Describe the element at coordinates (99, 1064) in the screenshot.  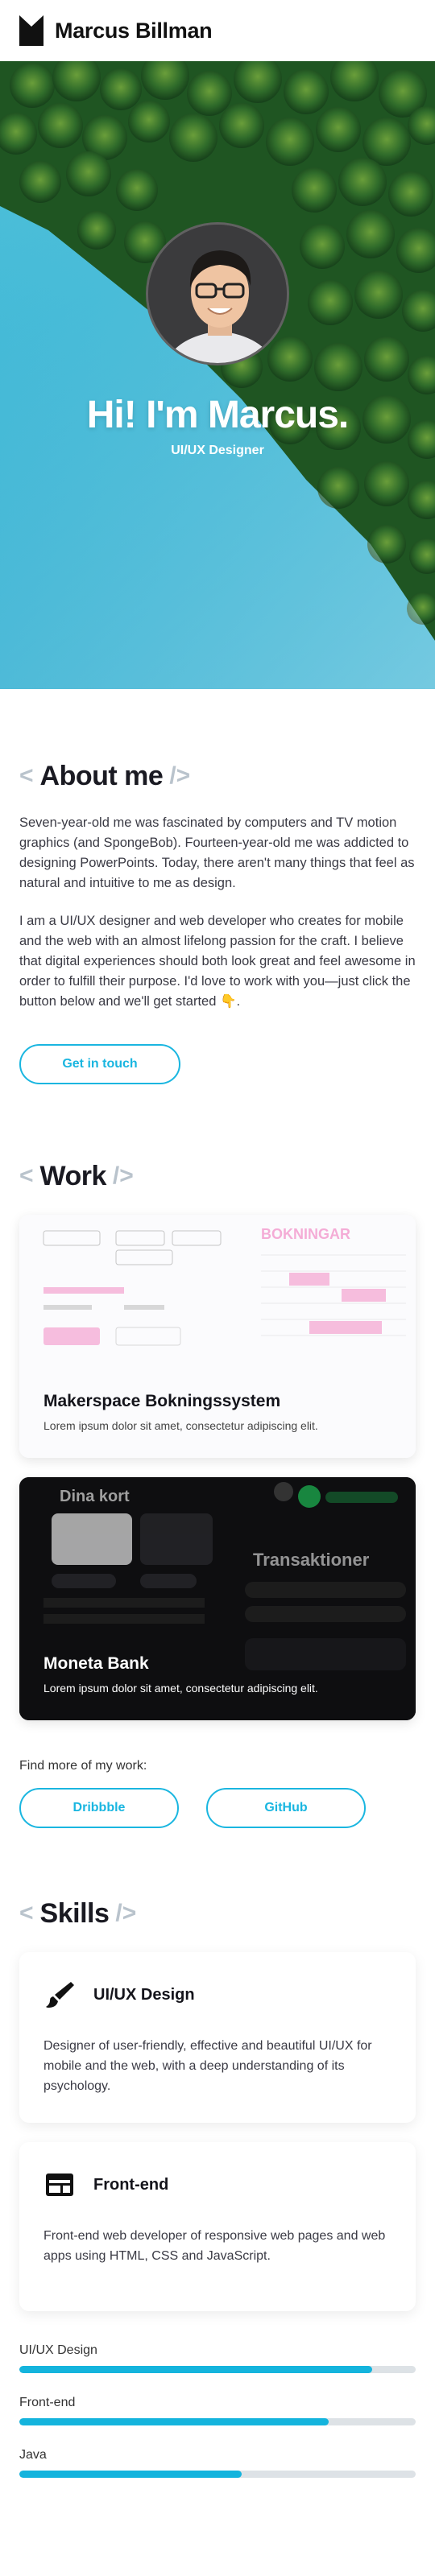
I see `get-in-touch-button: Get in touch` at that location.